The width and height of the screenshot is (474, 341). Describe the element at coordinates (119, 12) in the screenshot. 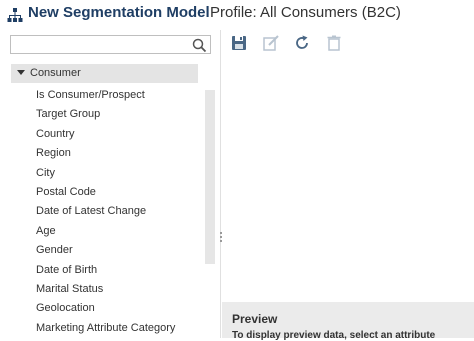

I see `app-title: New Segmentation Model` at that location.